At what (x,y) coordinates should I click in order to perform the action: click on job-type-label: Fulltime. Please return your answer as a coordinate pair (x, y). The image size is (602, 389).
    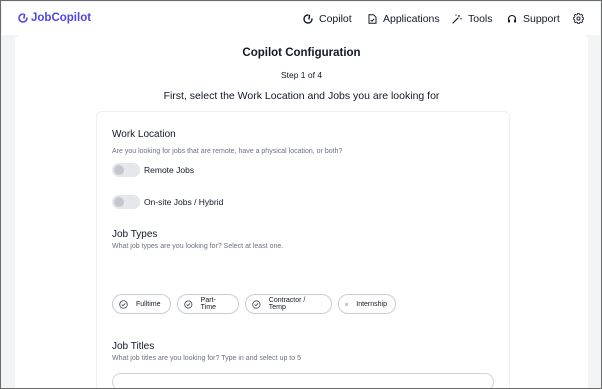
    Looking at the image, I should click on (148, 304).